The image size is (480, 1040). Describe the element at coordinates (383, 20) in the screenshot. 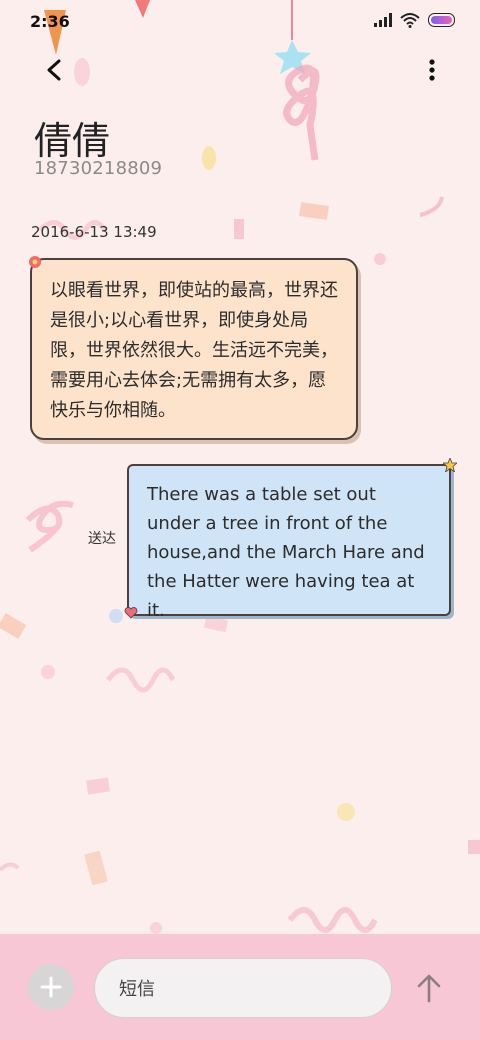

I see `signal-icon` at that location.